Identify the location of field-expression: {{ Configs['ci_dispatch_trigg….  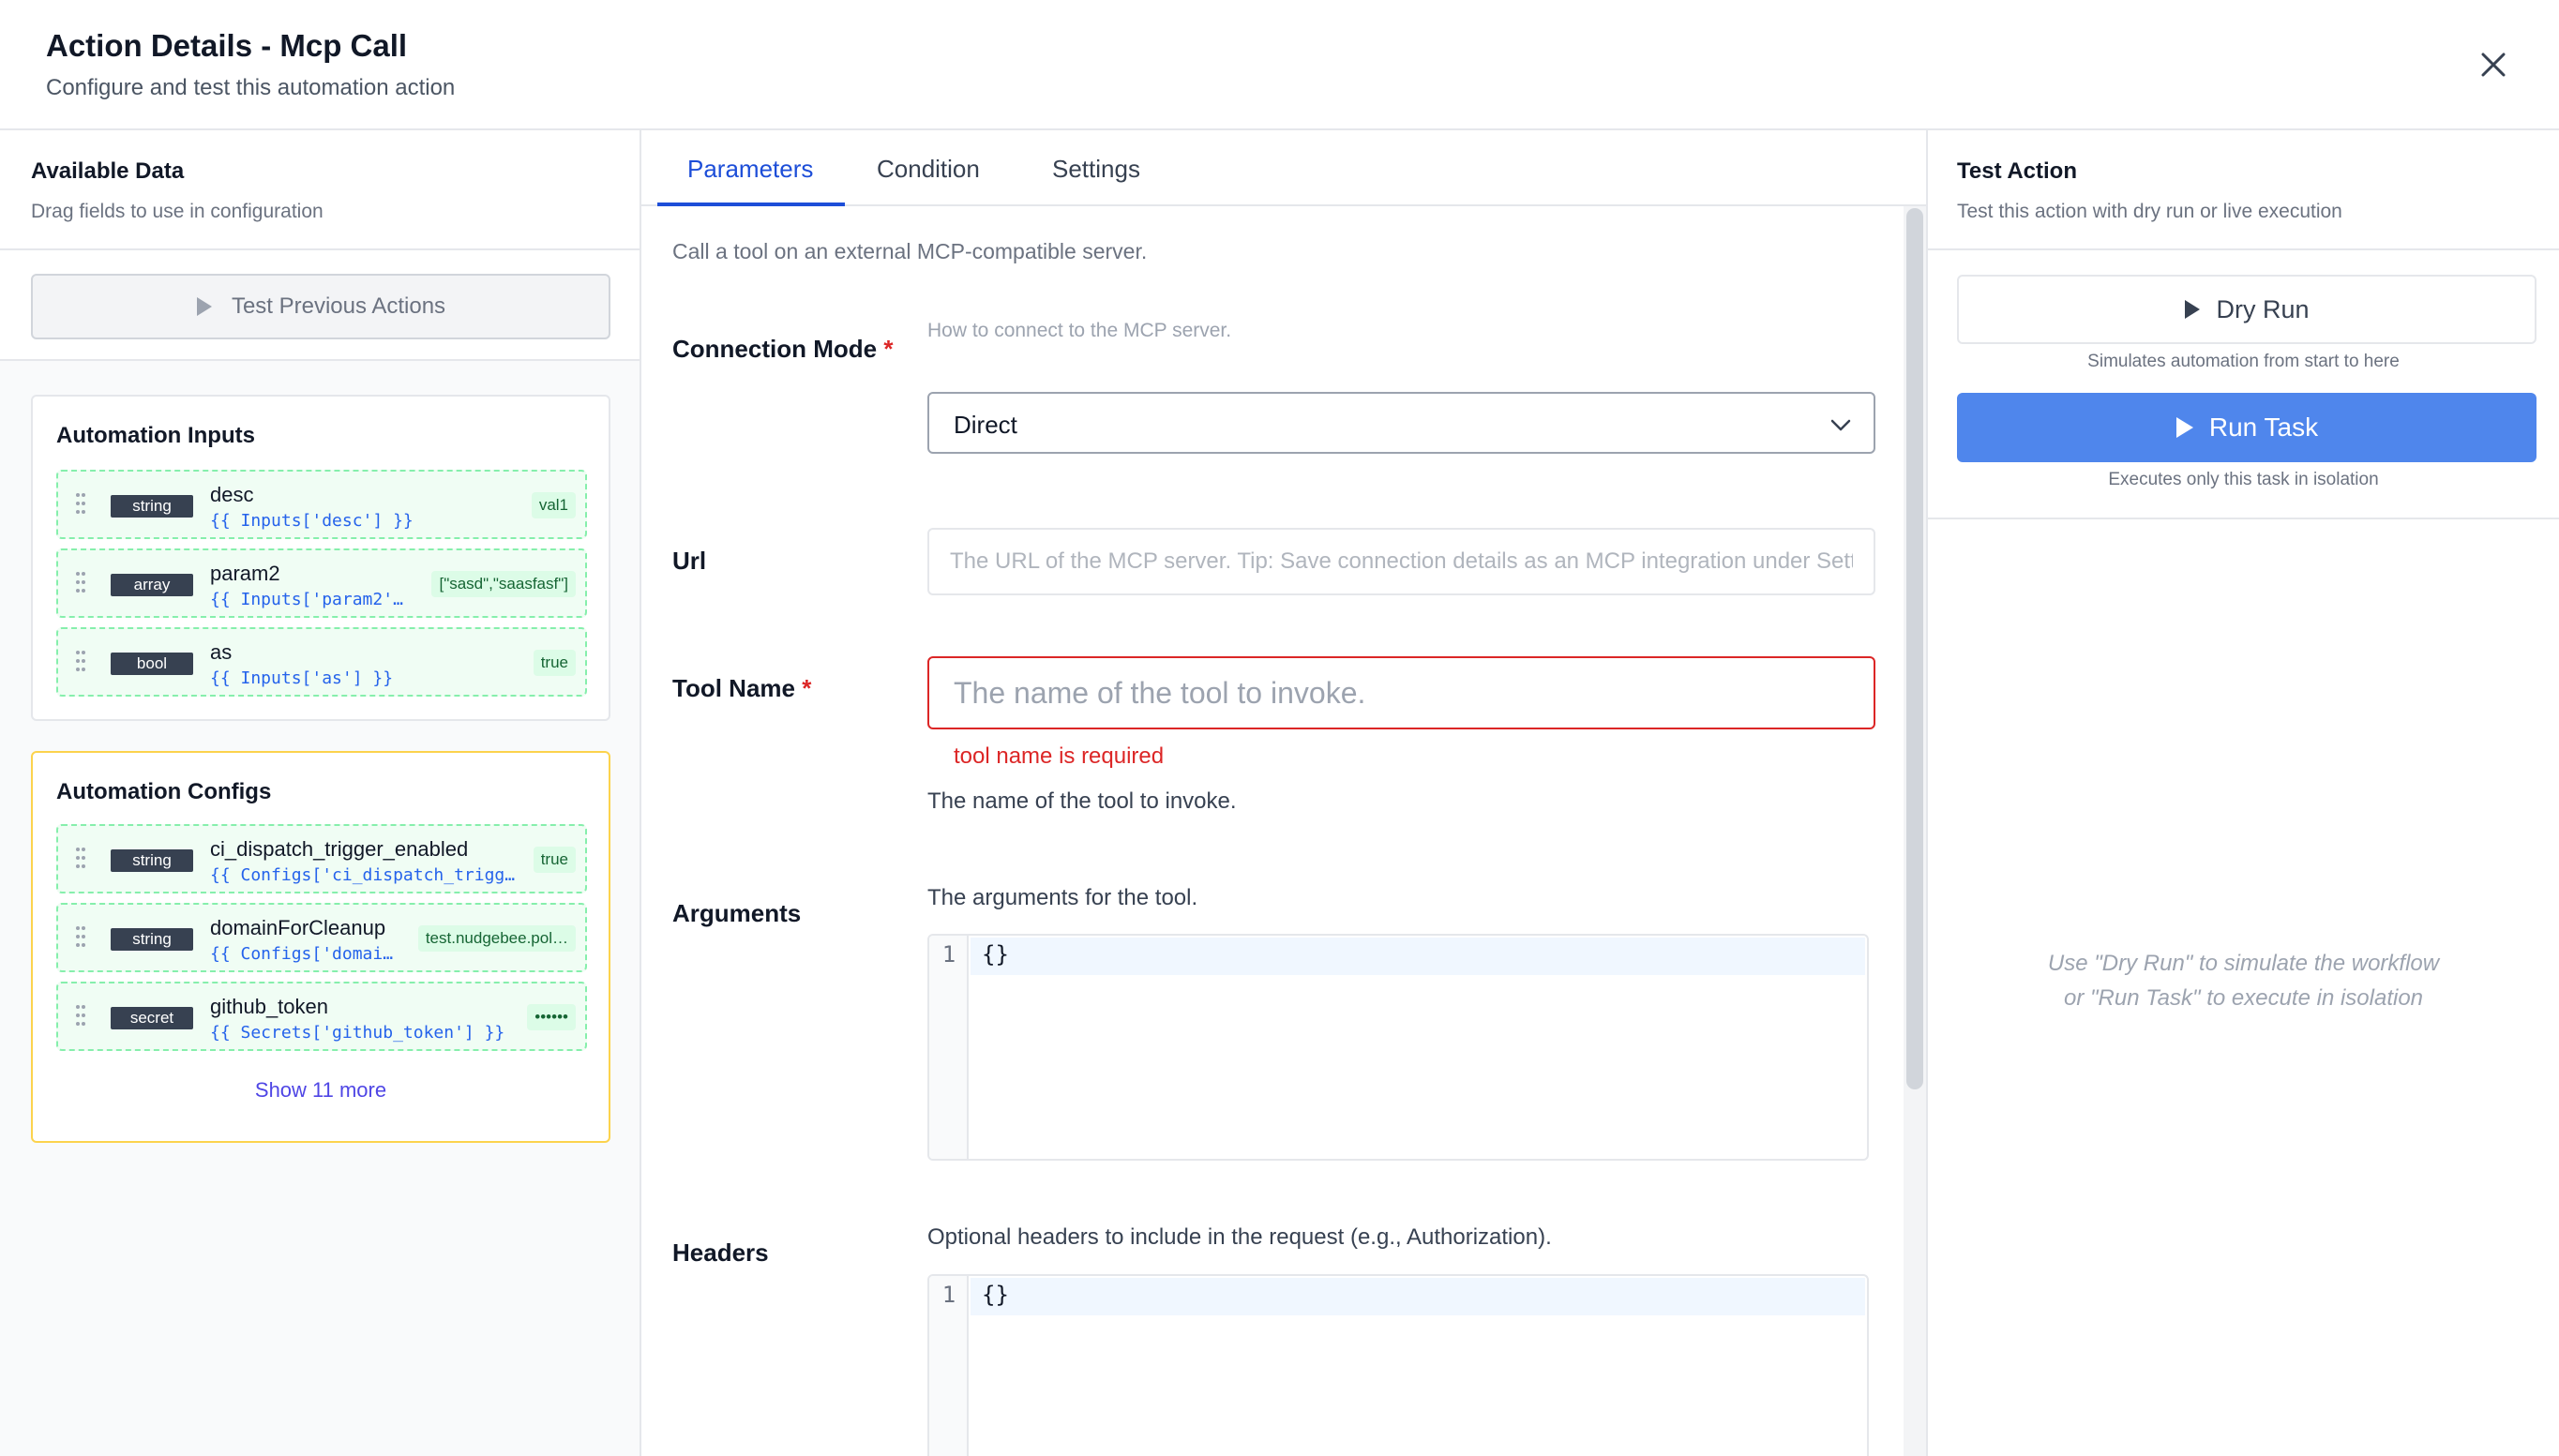
(363, 875).